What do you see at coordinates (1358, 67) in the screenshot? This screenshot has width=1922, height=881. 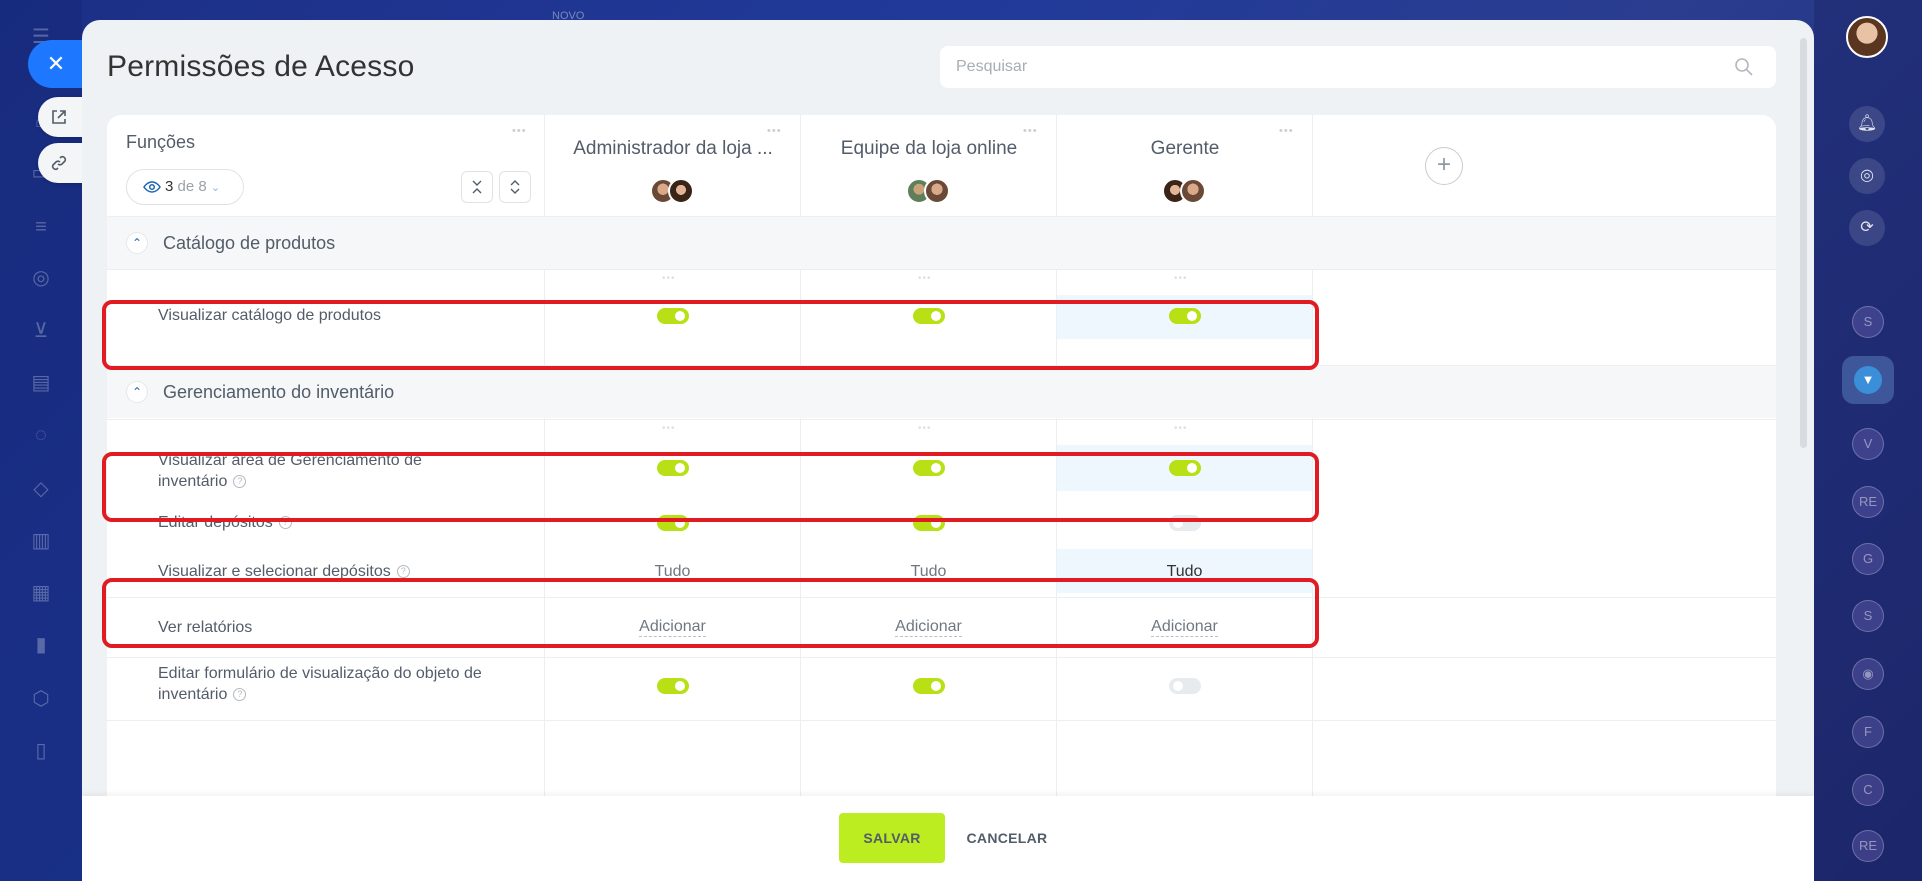 I see `search-input` at bounding box center [1358, 67].